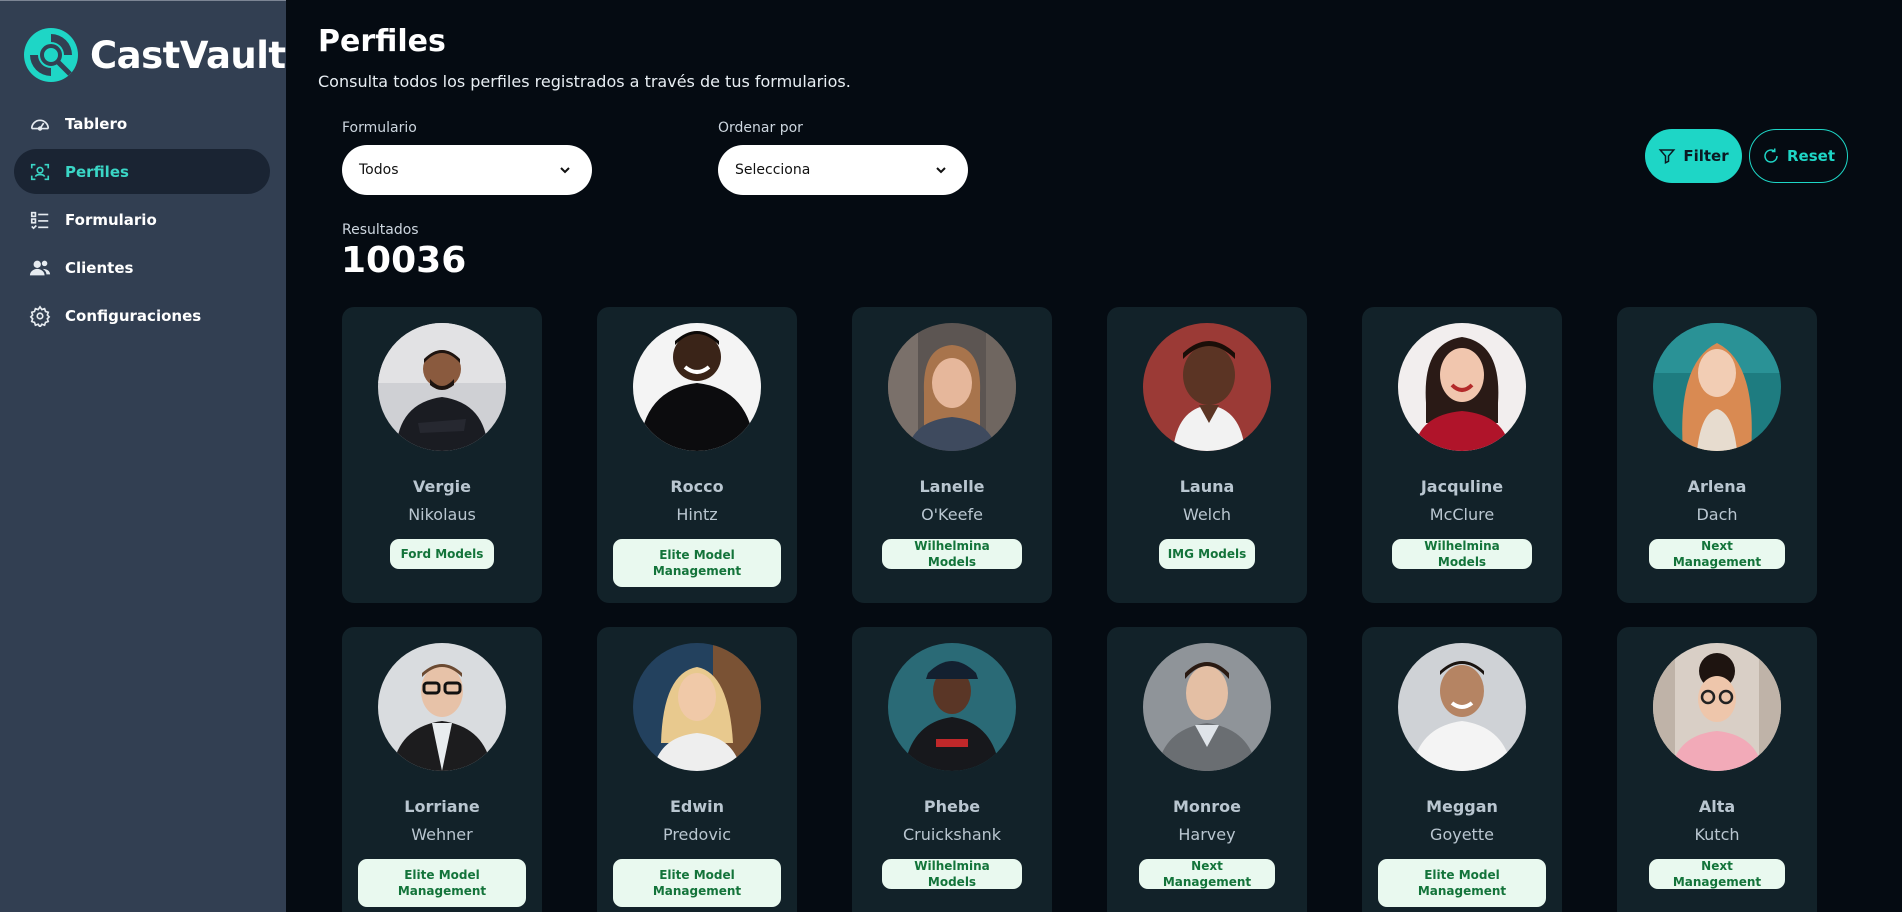 The image size is (1902, 912). Describe the element at coordinates (1462, 806) in the screenshot. I see `profile-first-name: Meggan` at that location.